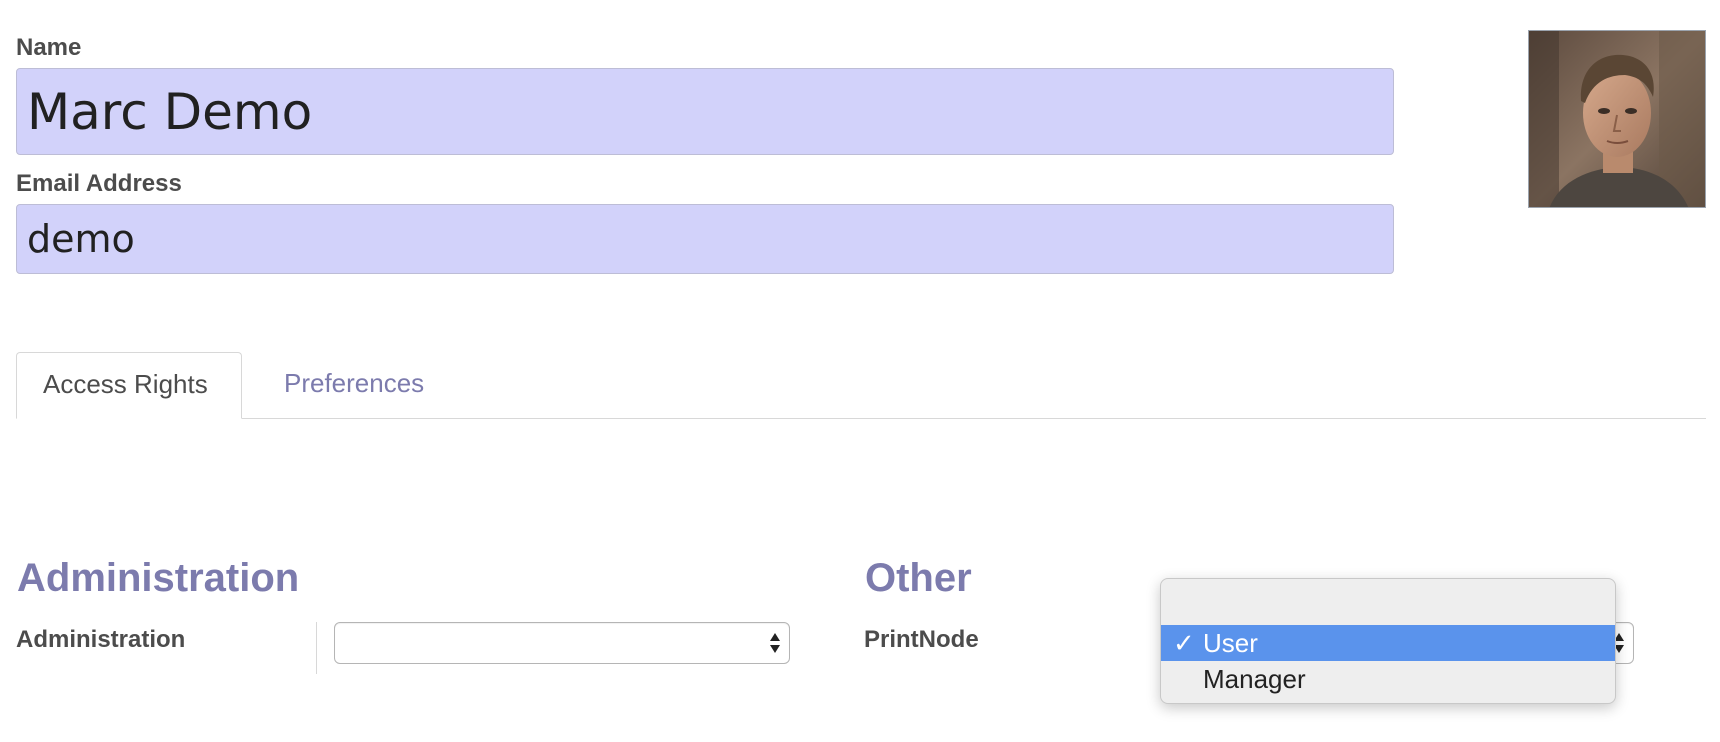 The width and height of the screenshot is (1720, 742). I want to click on field-divider, so click(316, 648).